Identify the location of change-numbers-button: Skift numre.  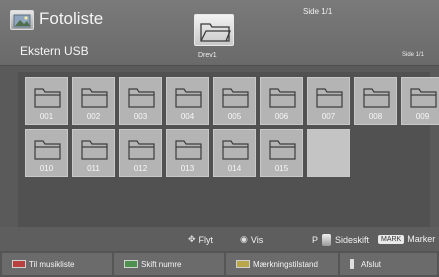
(169, 264).